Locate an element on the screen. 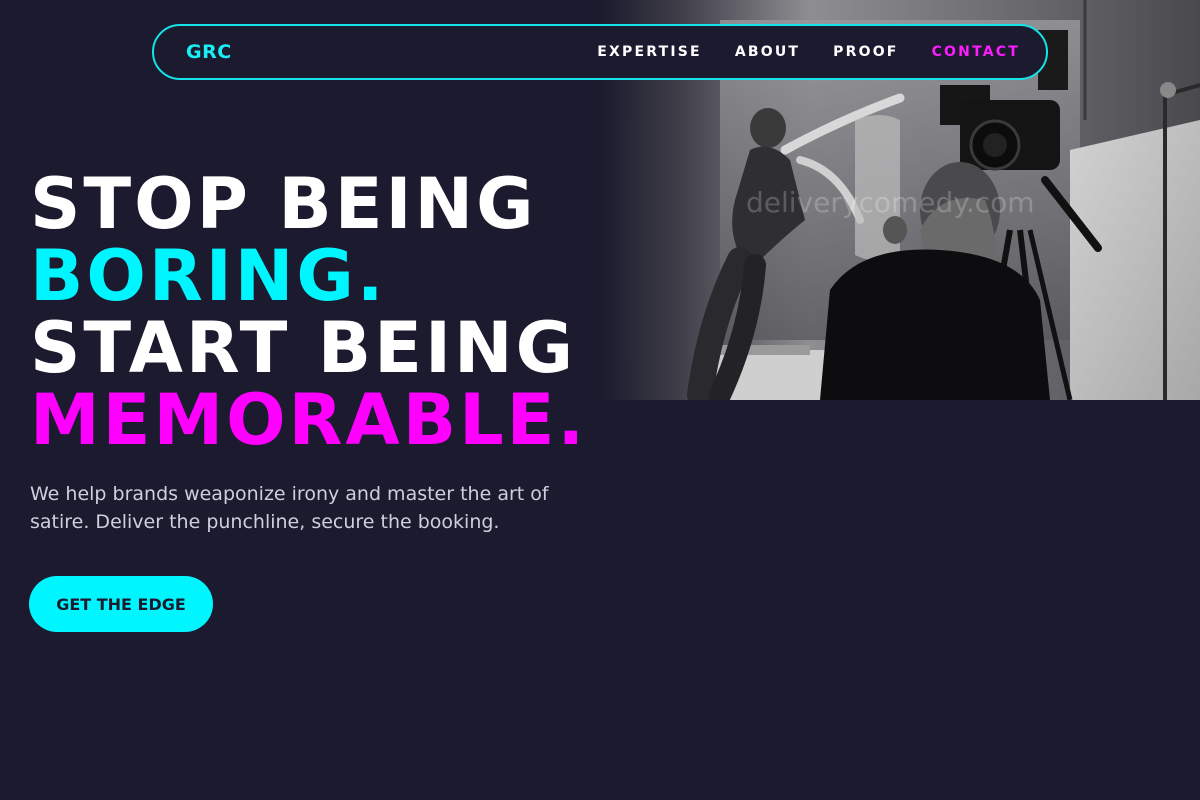  nav-link-contact: CONTACT is located at coordinates (976, 52).